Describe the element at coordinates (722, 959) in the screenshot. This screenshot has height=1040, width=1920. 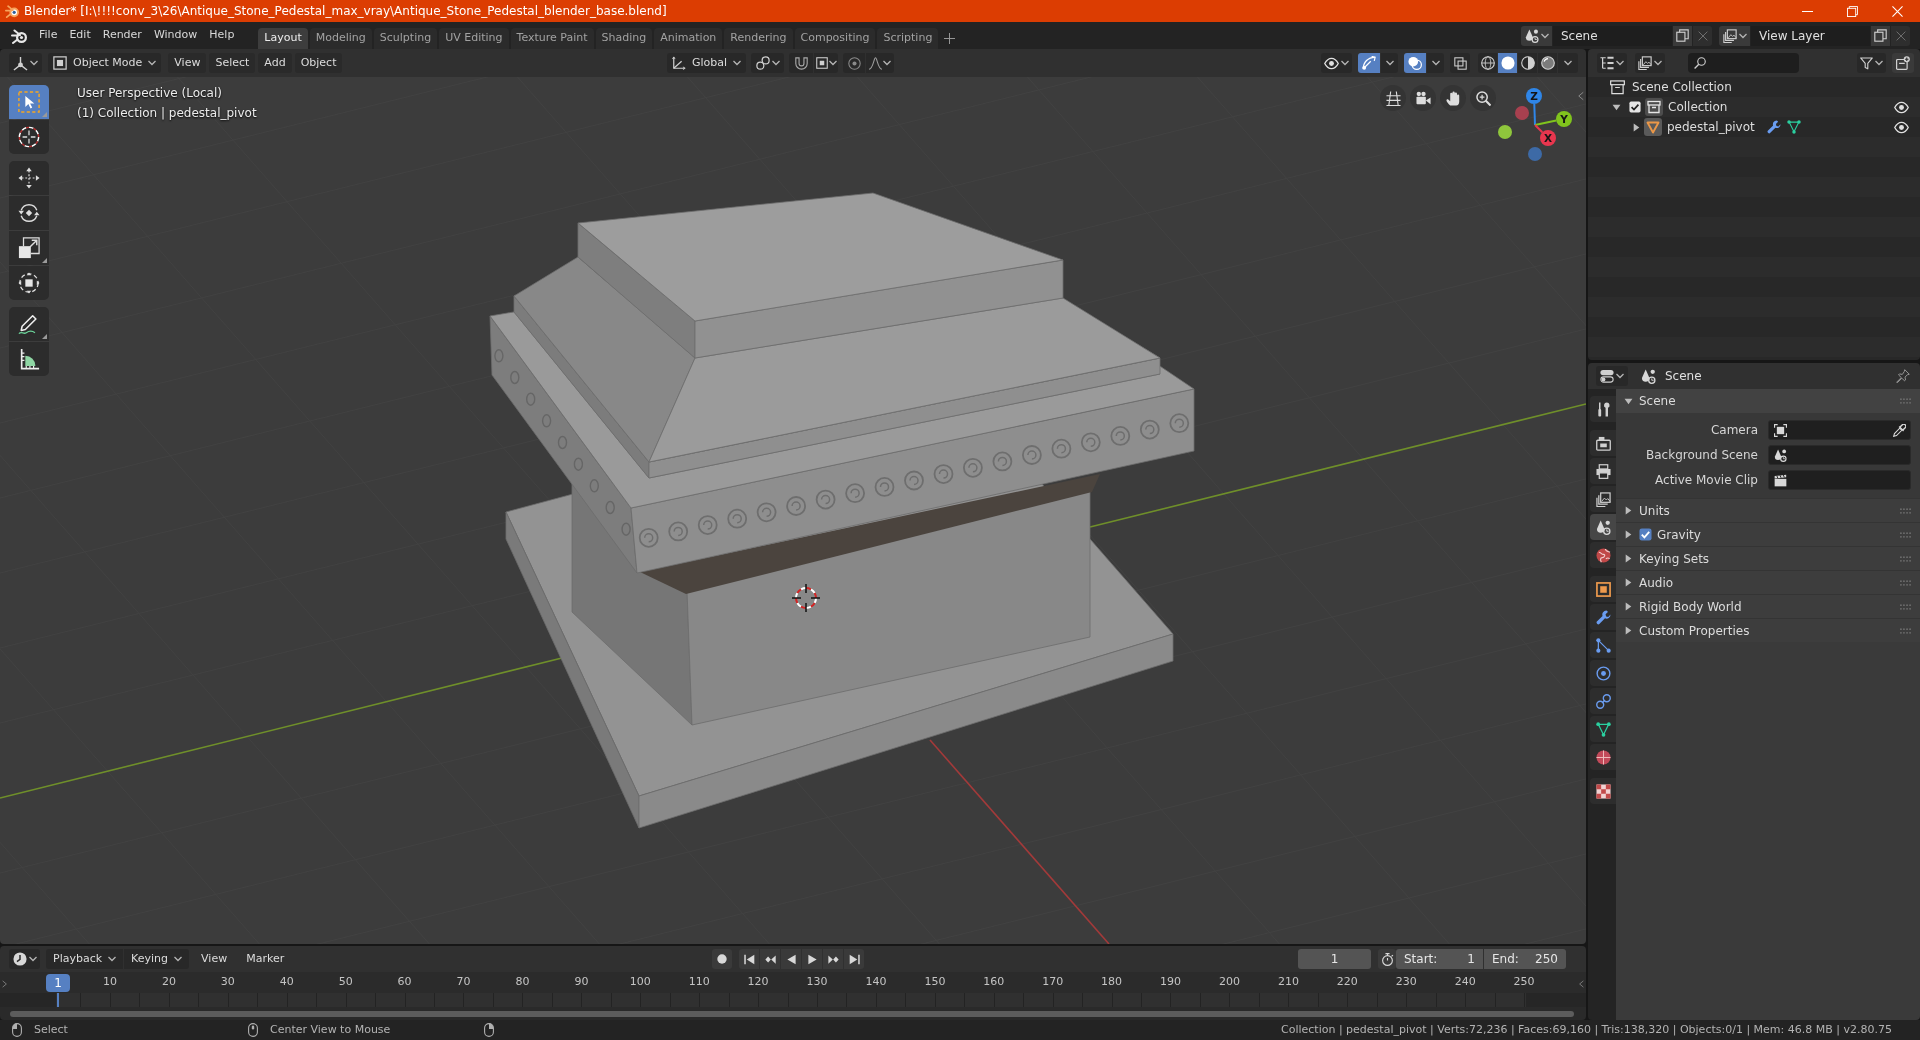
I see `record-button` at that location.